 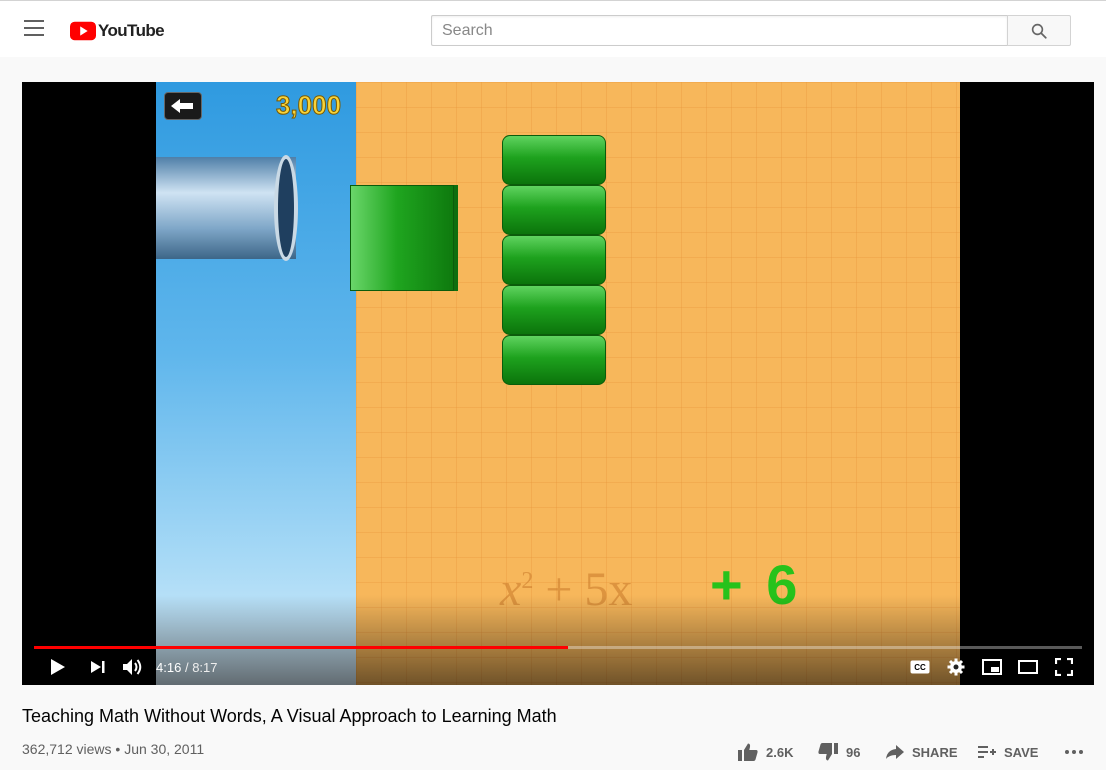 I want to click on logo-text: YouTube, so click(x=131, y=30).